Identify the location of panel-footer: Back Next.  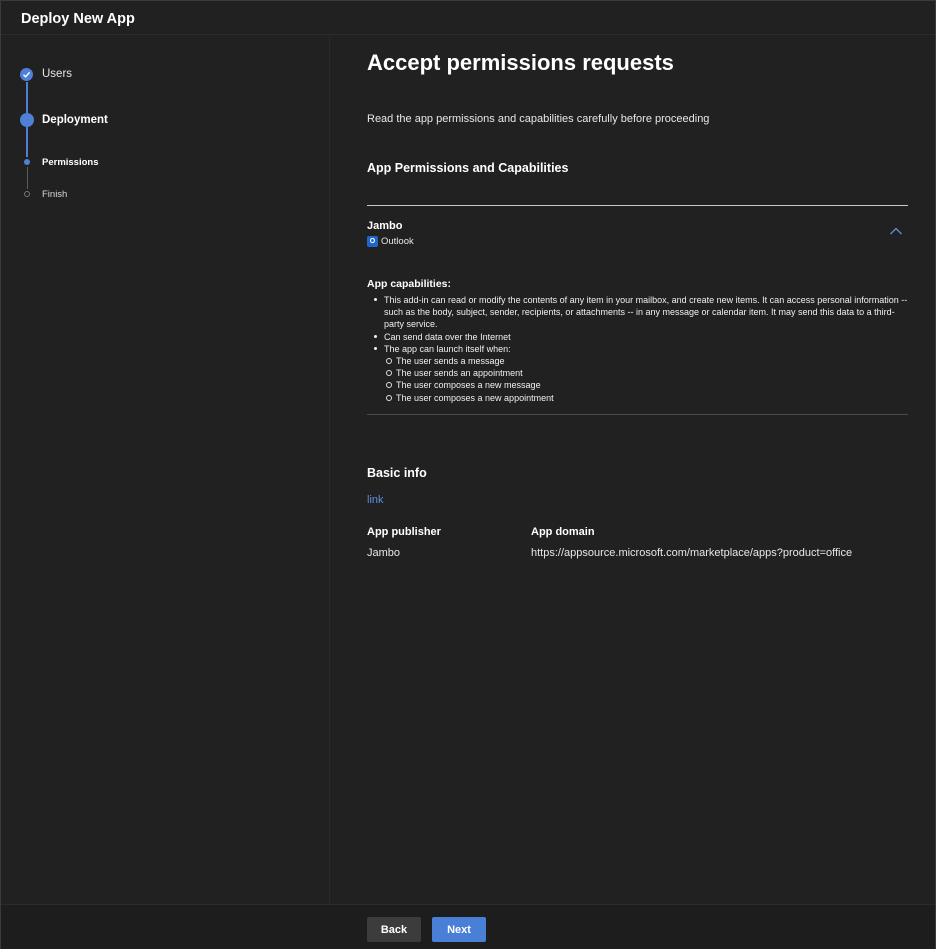
(468, 926).